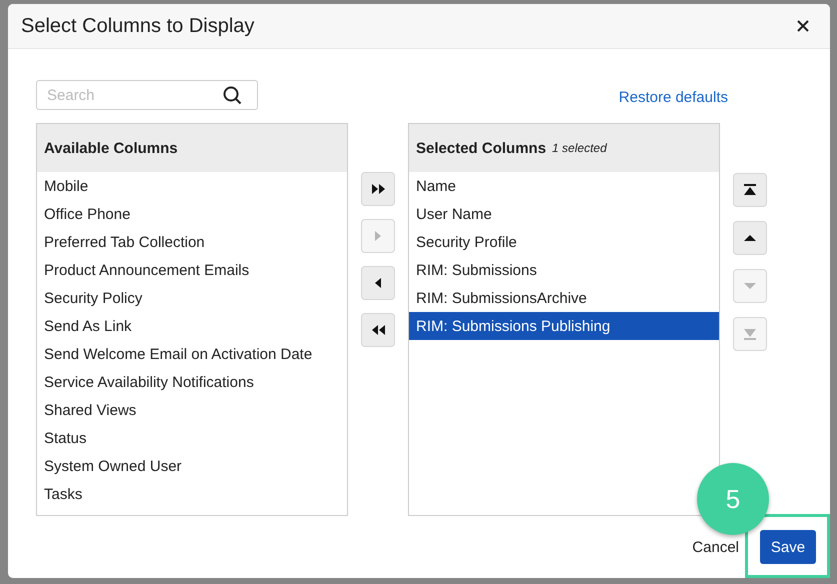 Image resolution: width=837 pixels, height=584 pixels. I want to click on list-title: Available Columns, so click(111, 148).